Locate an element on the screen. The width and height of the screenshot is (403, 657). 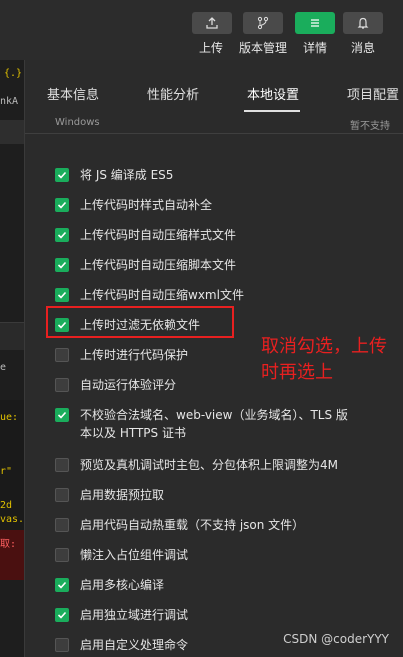
messages-button is located at coordinates (363, 23).